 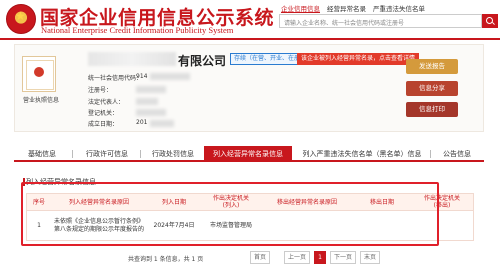 I want to click on national-emblem-icon, so click(x=21, y=19).